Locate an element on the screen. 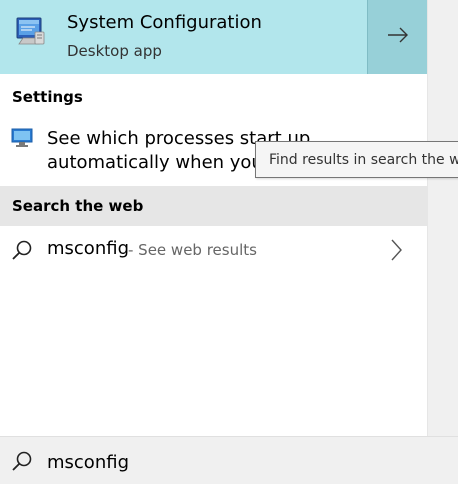 The height and width of the screenshot is (484, 458). arrow-right-icon is located at coordinates (398, 37).